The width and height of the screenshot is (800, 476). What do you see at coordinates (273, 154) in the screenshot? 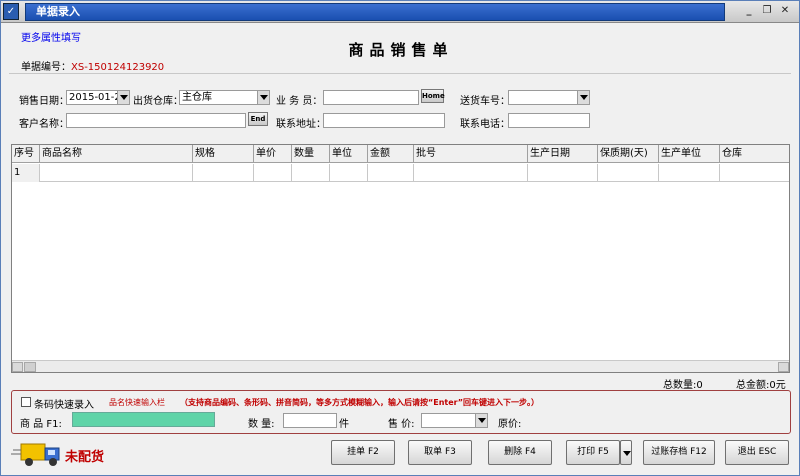
I see `column-header: 单价` at bounding box center [273, 154].